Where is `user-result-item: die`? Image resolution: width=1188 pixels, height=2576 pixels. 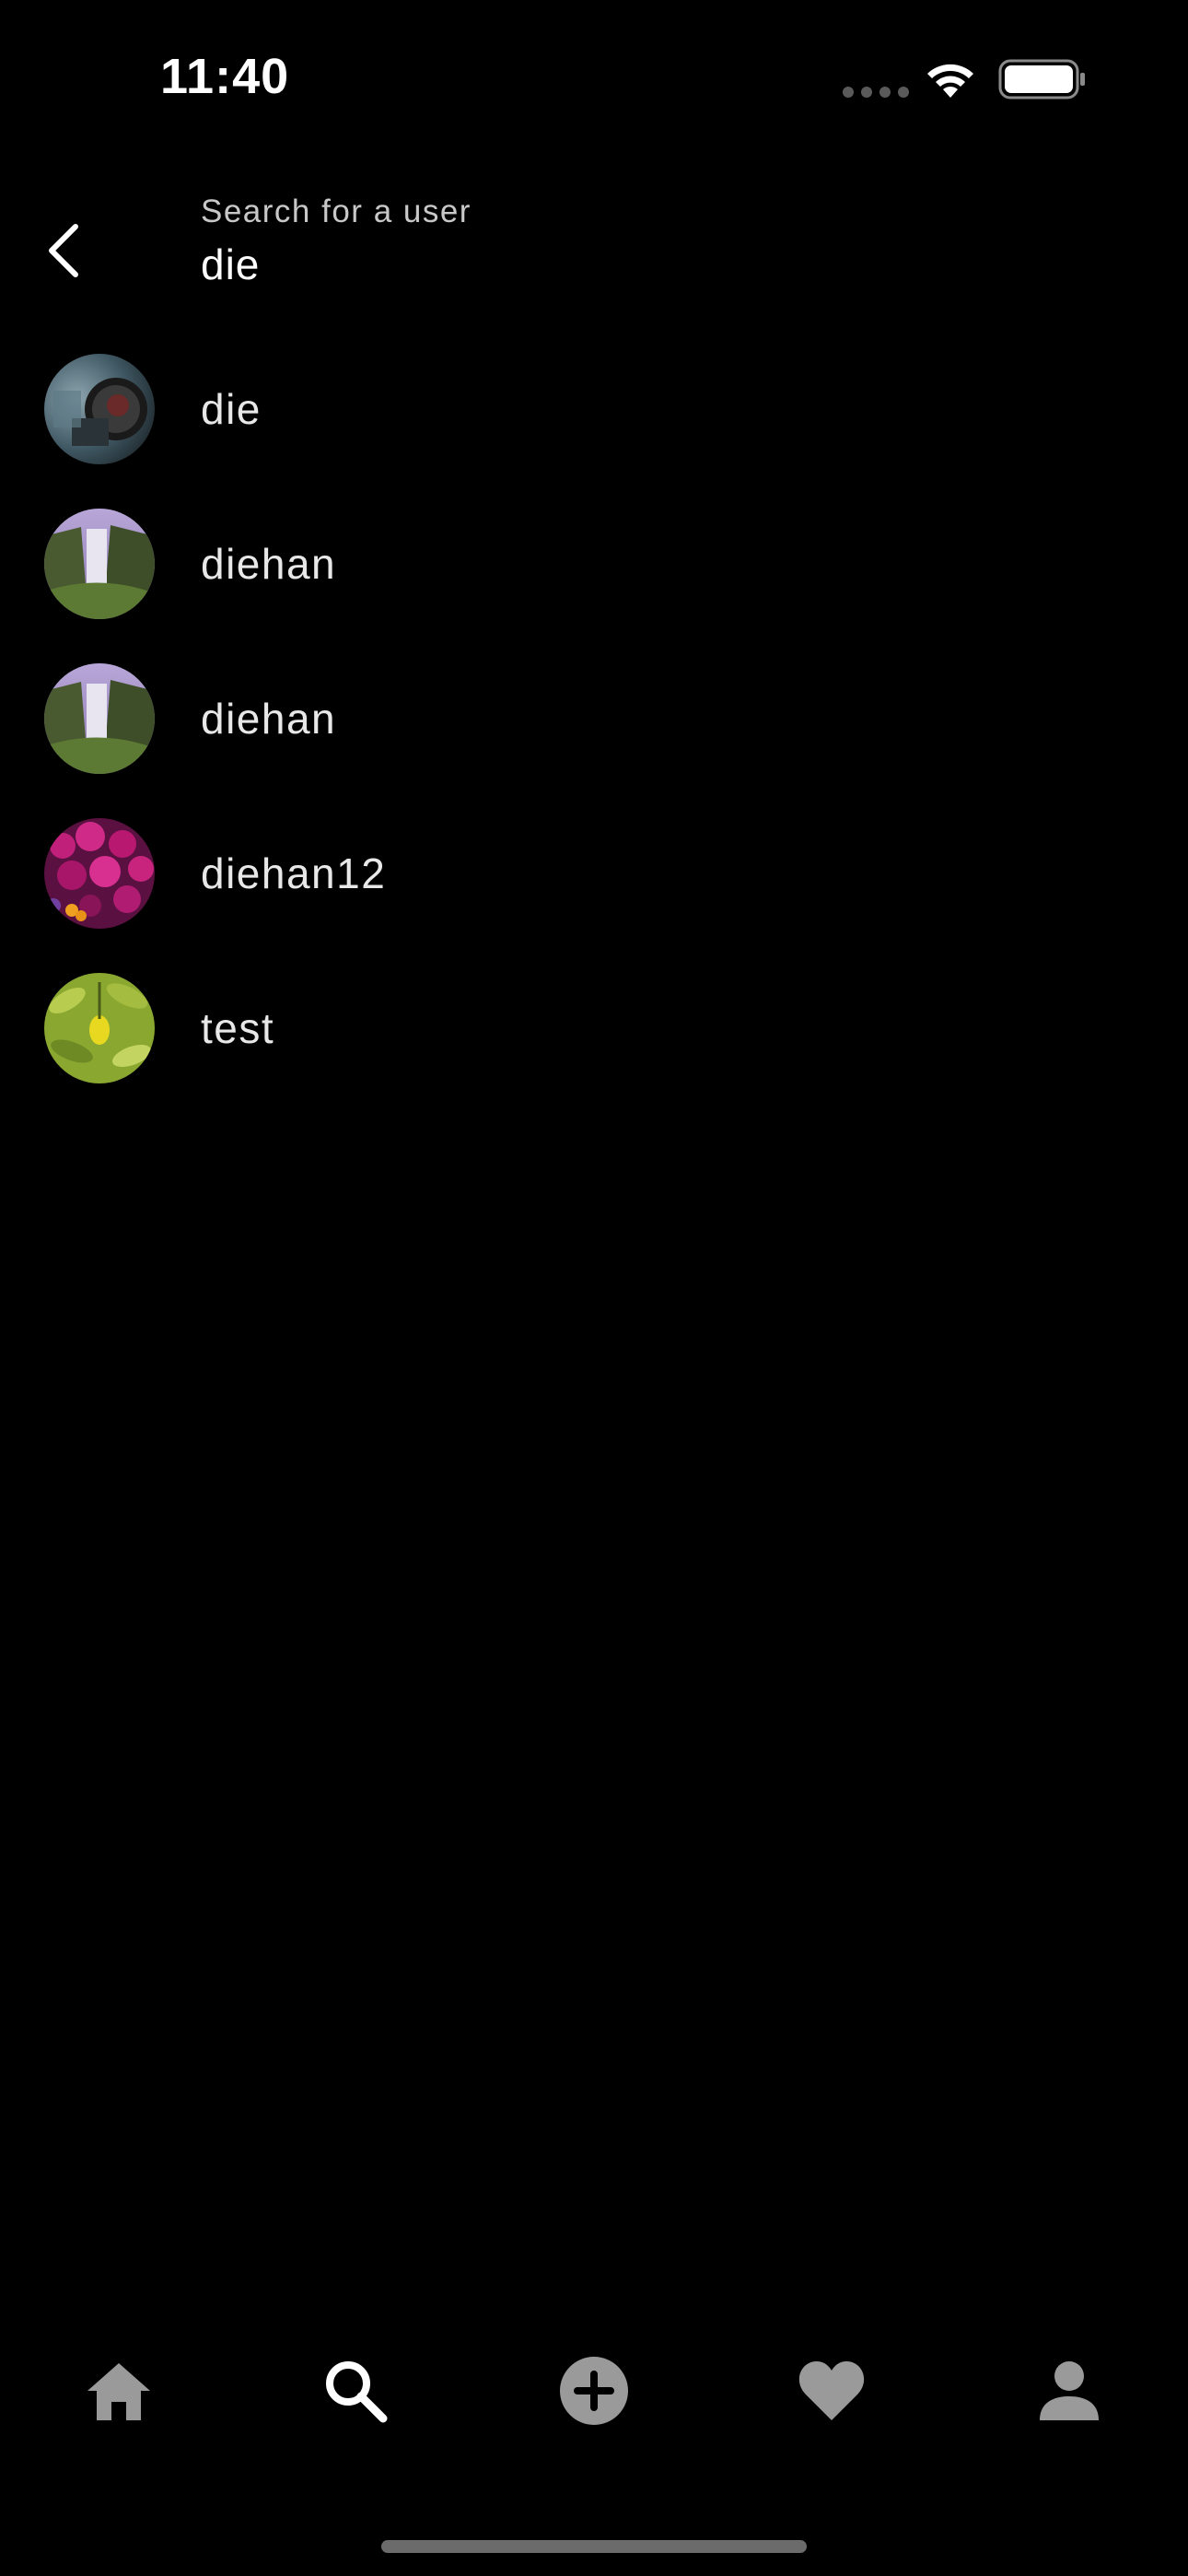 user-result-item: die is located at coordinates (594, 409).